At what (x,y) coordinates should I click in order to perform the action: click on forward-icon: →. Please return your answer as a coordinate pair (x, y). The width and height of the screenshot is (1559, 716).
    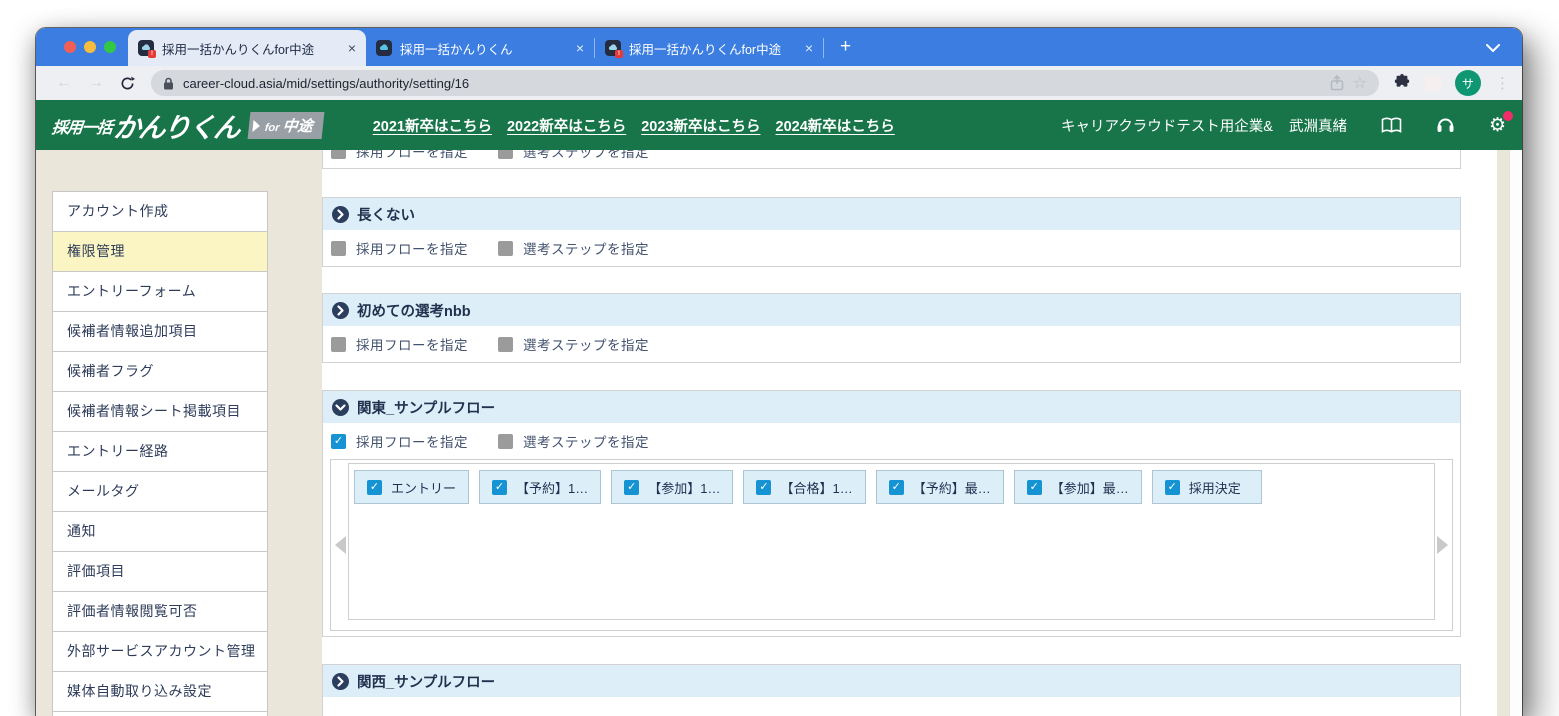
    Looking at the image, I should click on (96, 83).